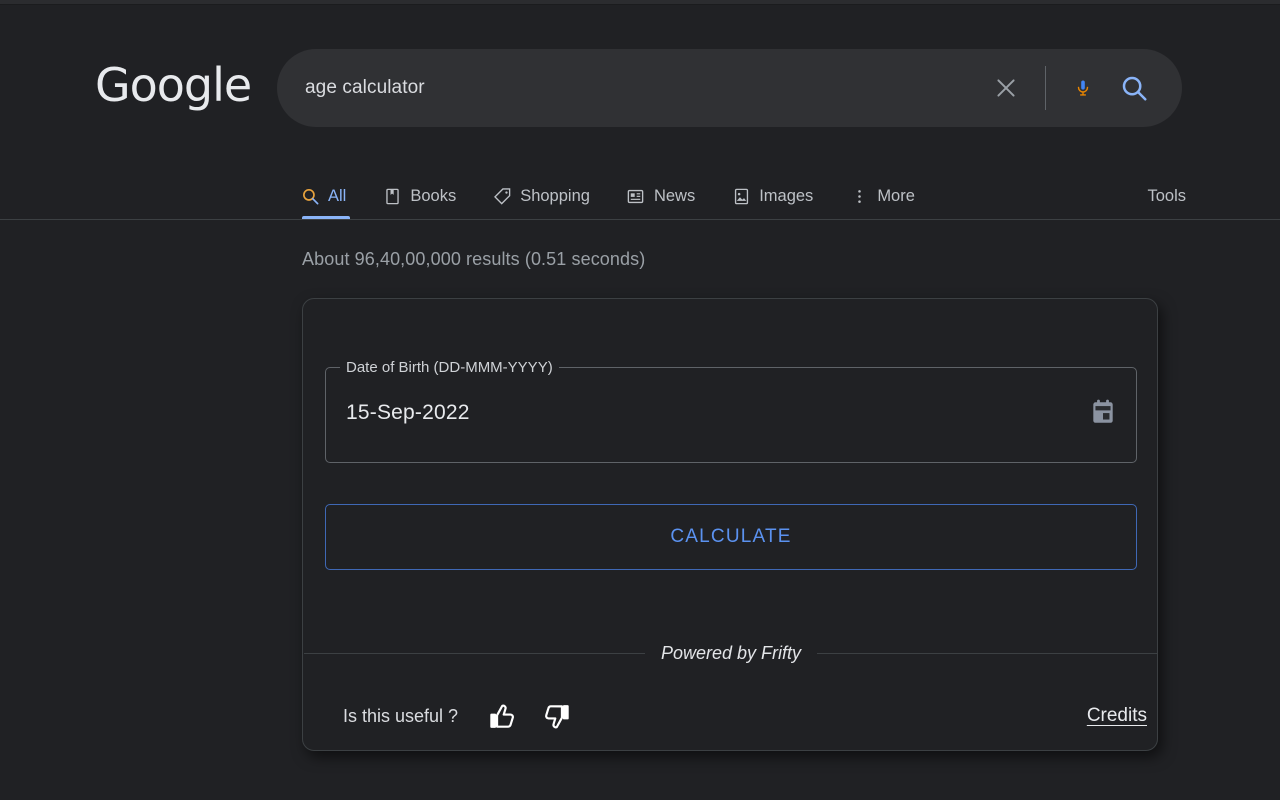 Image resolution: width=1280 pixels, height=800 pixels. Describe the element at coordinates (1117, 716) in the screenshot. I see `credits-link: Credits` at that location.